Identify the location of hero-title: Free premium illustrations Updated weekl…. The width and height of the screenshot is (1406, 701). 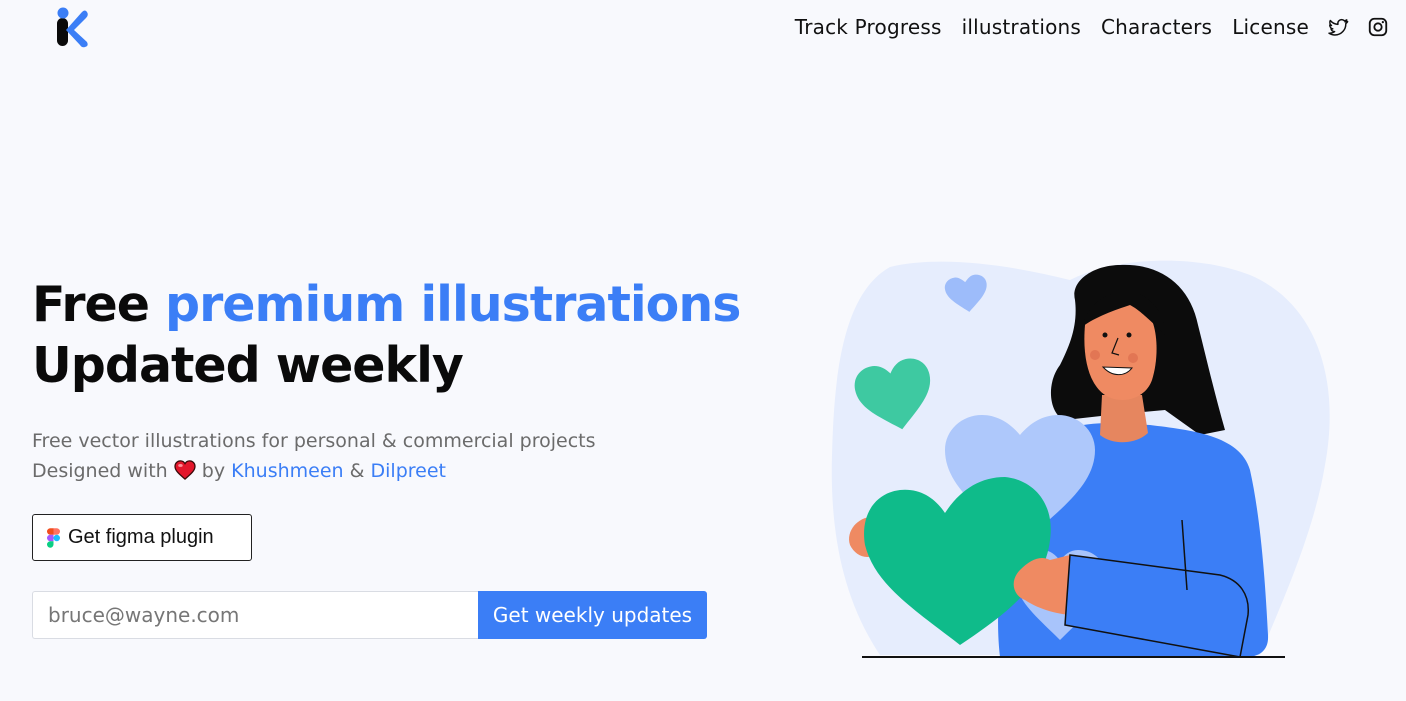
(386, 335).